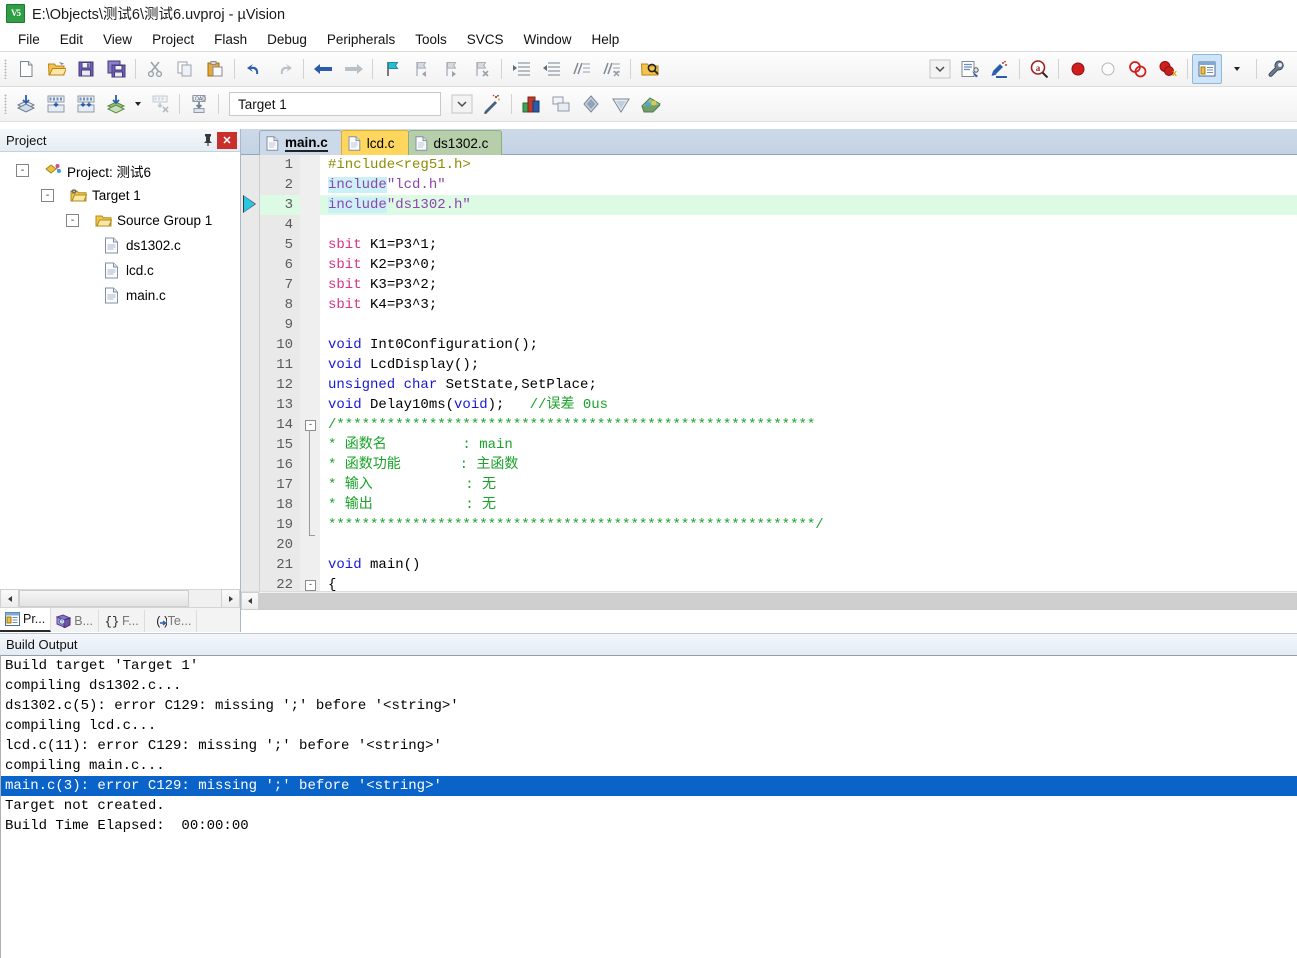  Describe the element at coordinates (455, 142) in the screenshot. I see `editor-tab-ds1302-c: ds1302.c` at that location.